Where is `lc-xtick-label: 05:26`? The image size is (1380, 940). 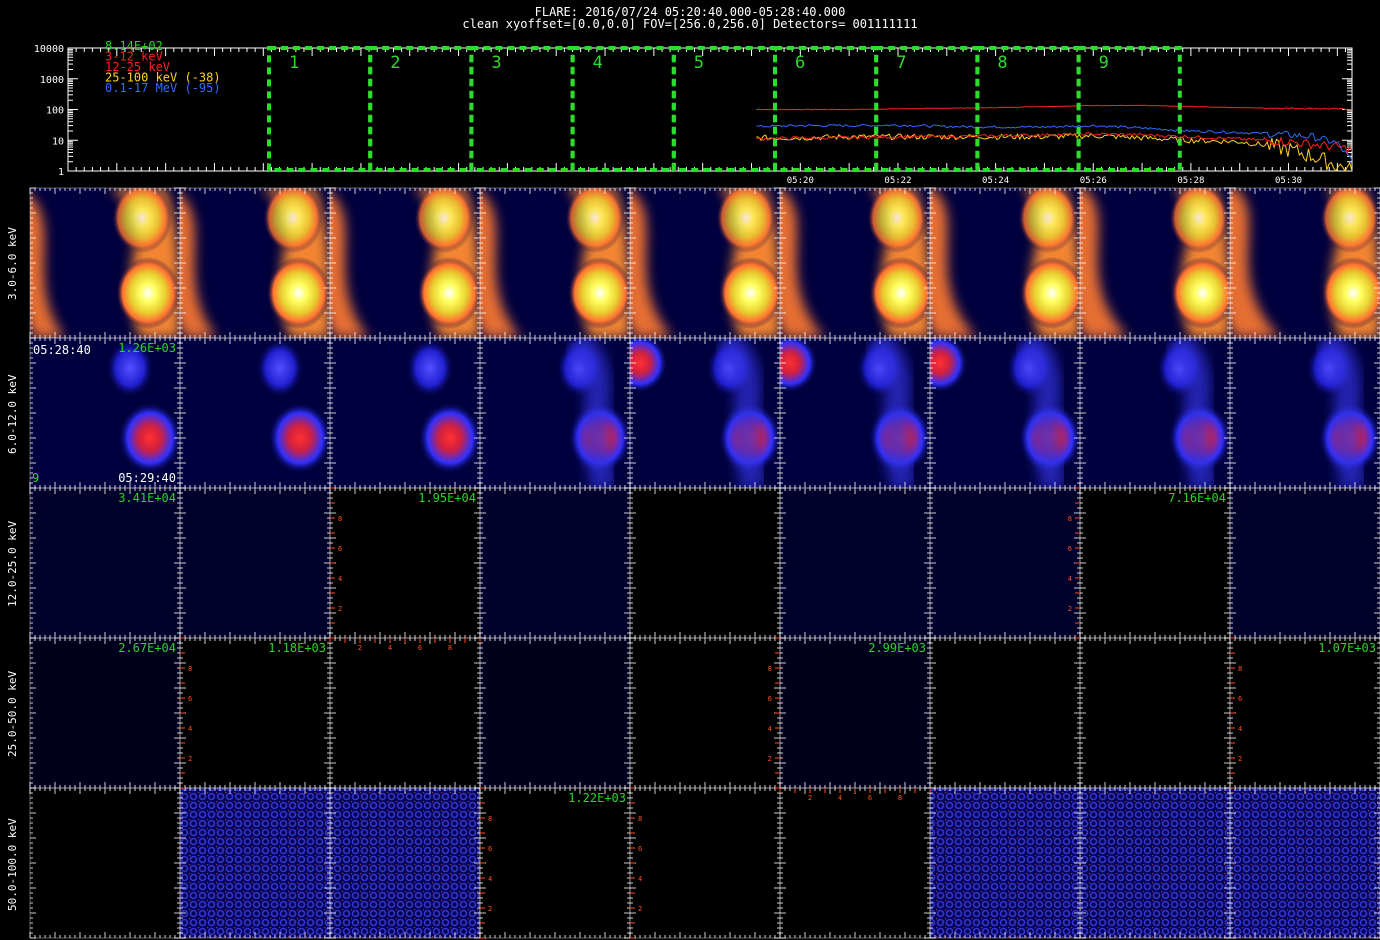
lc-xtick-label: 05:26 is located at coordinates (1093, 181).